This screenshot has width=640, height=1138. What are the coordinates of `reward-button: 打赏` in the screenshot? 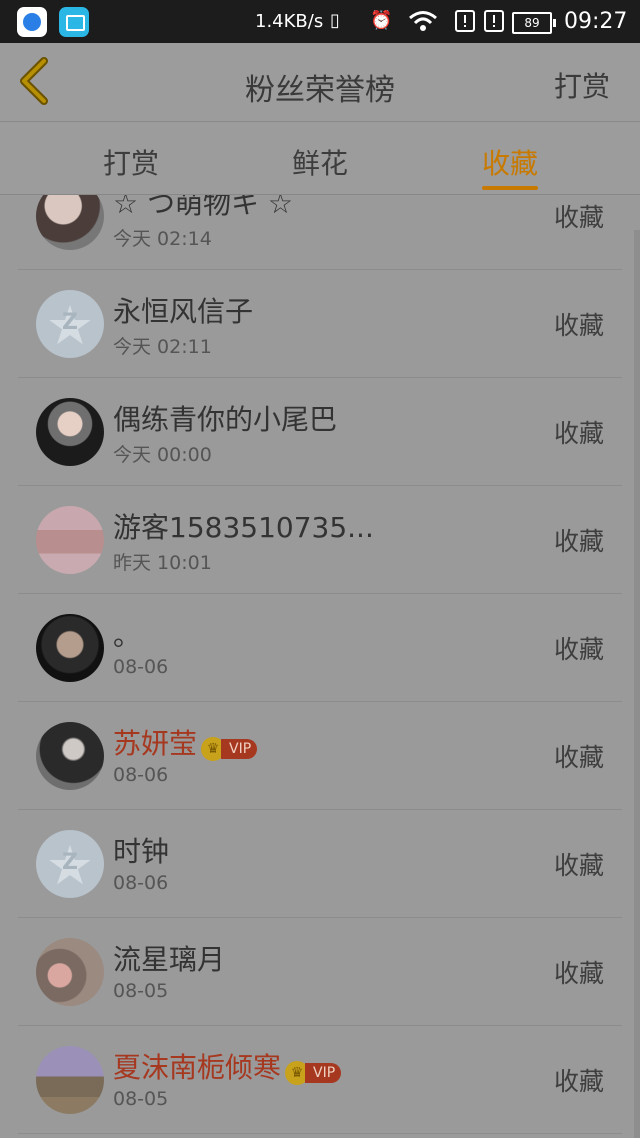 It's located at (582, 85).